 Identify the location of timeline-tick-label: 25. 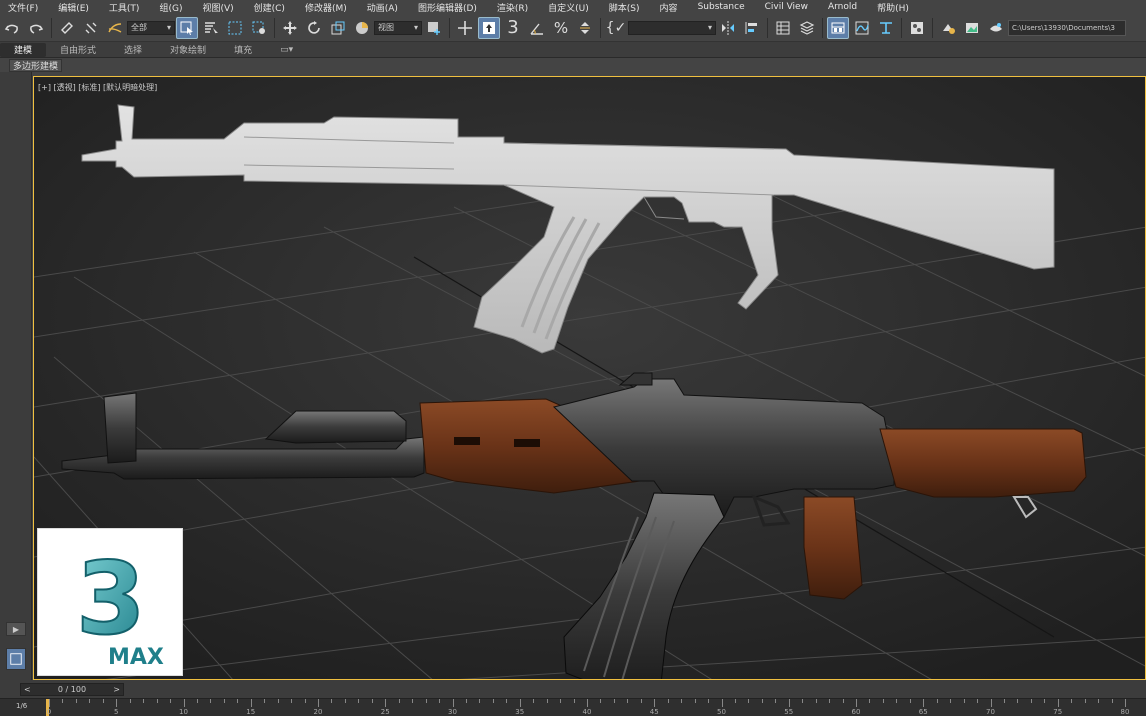
(385, 712).